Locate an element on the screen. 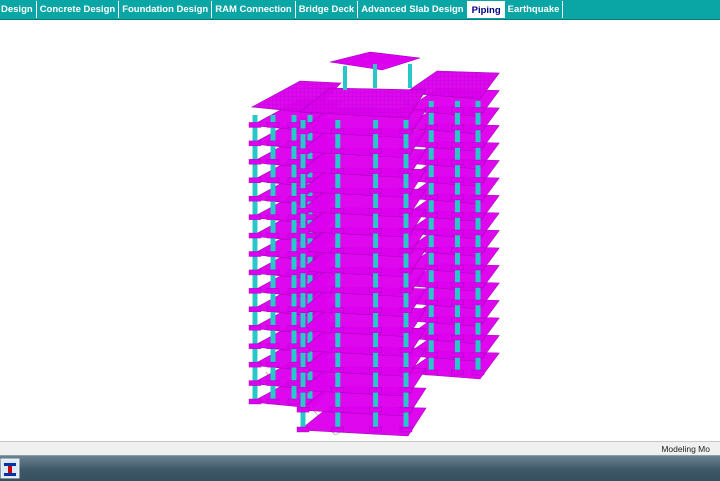  tab-concrete-design: Concrete Design is located at coordinates (78, 9).